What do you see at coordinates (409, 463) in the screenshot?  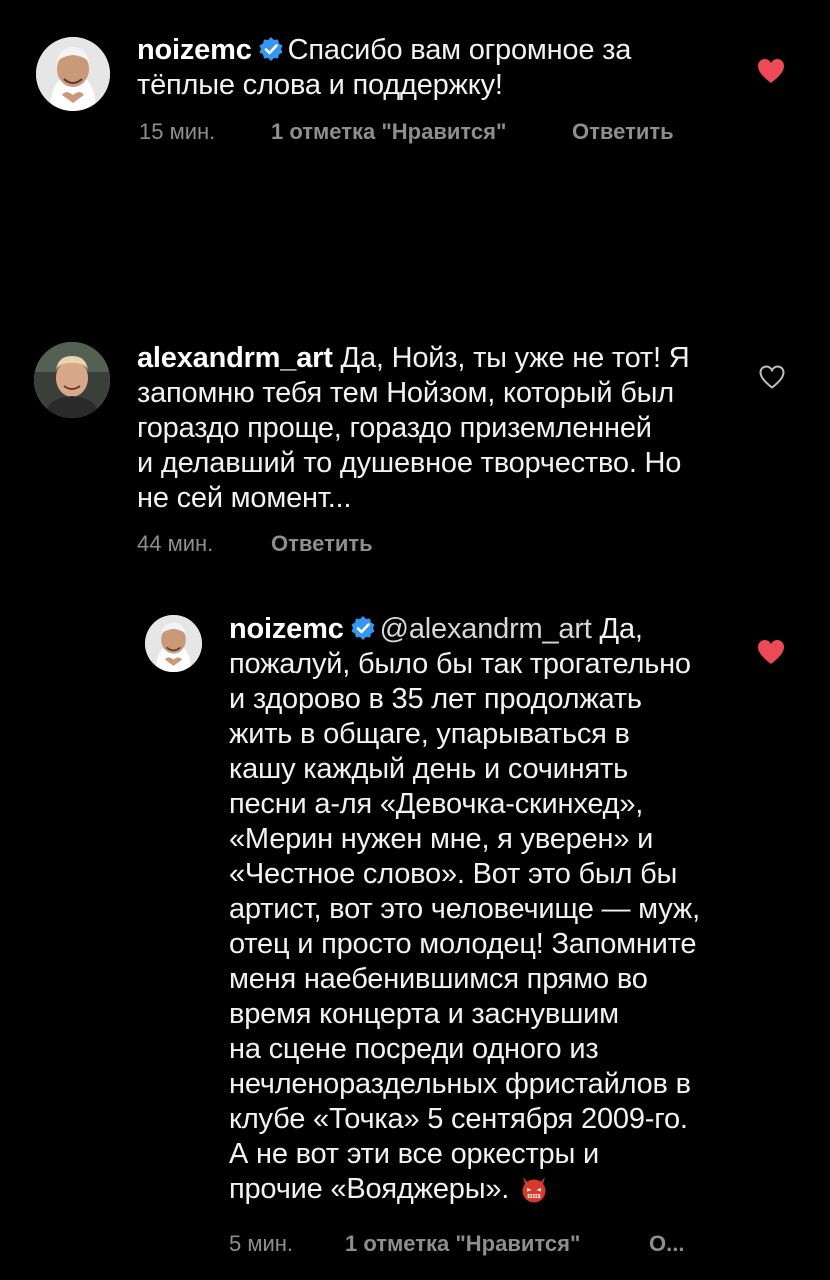 I see `comment-text: и делавший то душевное творчество. Но` at bounding box center [409, 463].